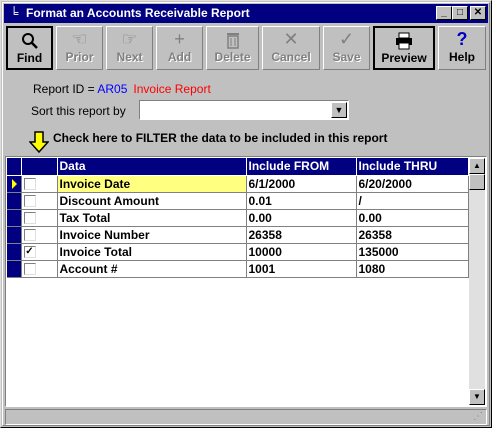 Image resolution: width=492 pixels, height=428 pixels. Describe the element at coordinates (246, 417) in the screenshot. I see `status-bar: ⋰` at that location.